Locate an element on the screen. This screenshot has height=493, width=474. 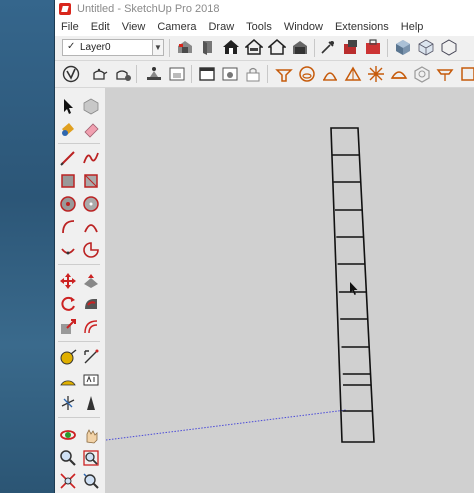
cube-icon is located at coordinates (403, 47).